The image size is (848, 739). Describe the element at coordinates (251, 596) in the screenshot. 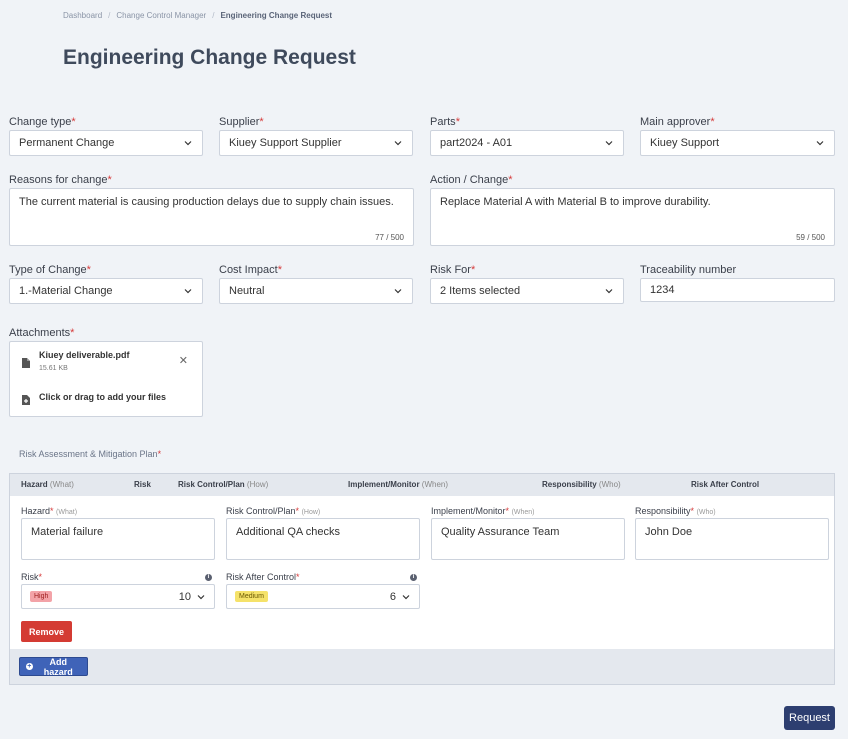

I see `after-control-badge: Medium` at that location.